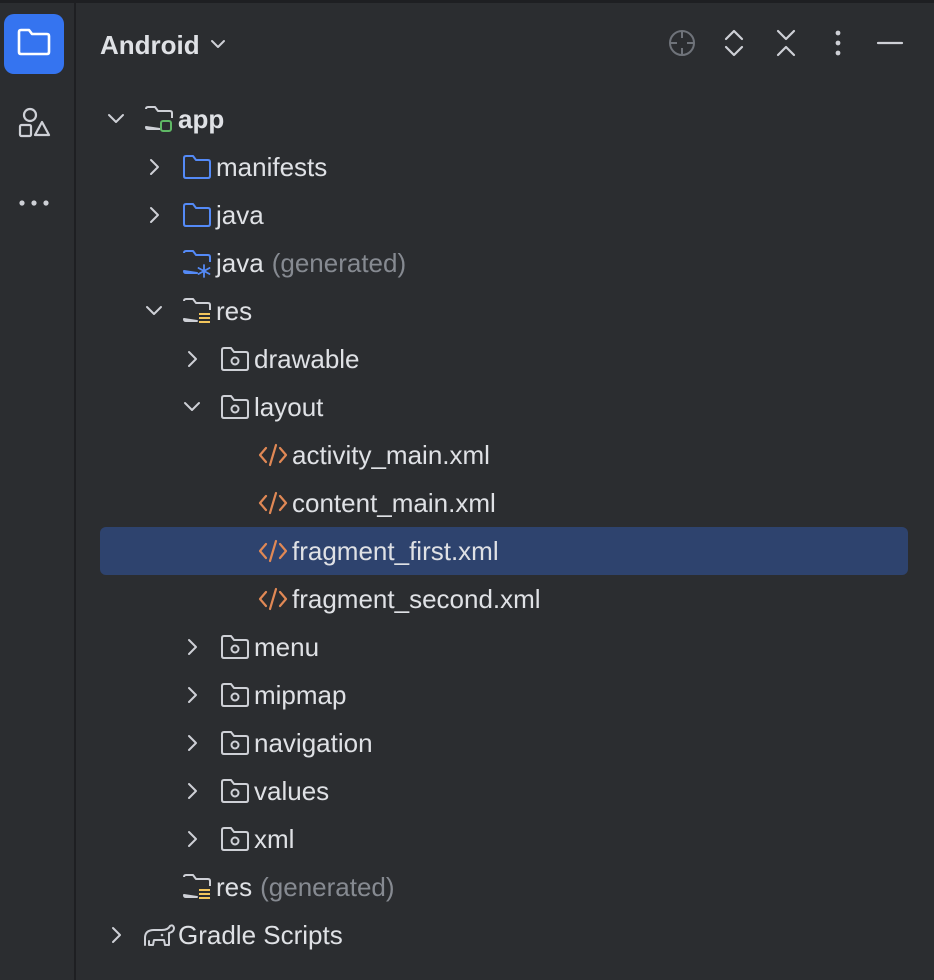 Image resolution: width=934 pixels, height=980 pixels. I want to click on tree-node-manifests: manifests, so click(234, 167).